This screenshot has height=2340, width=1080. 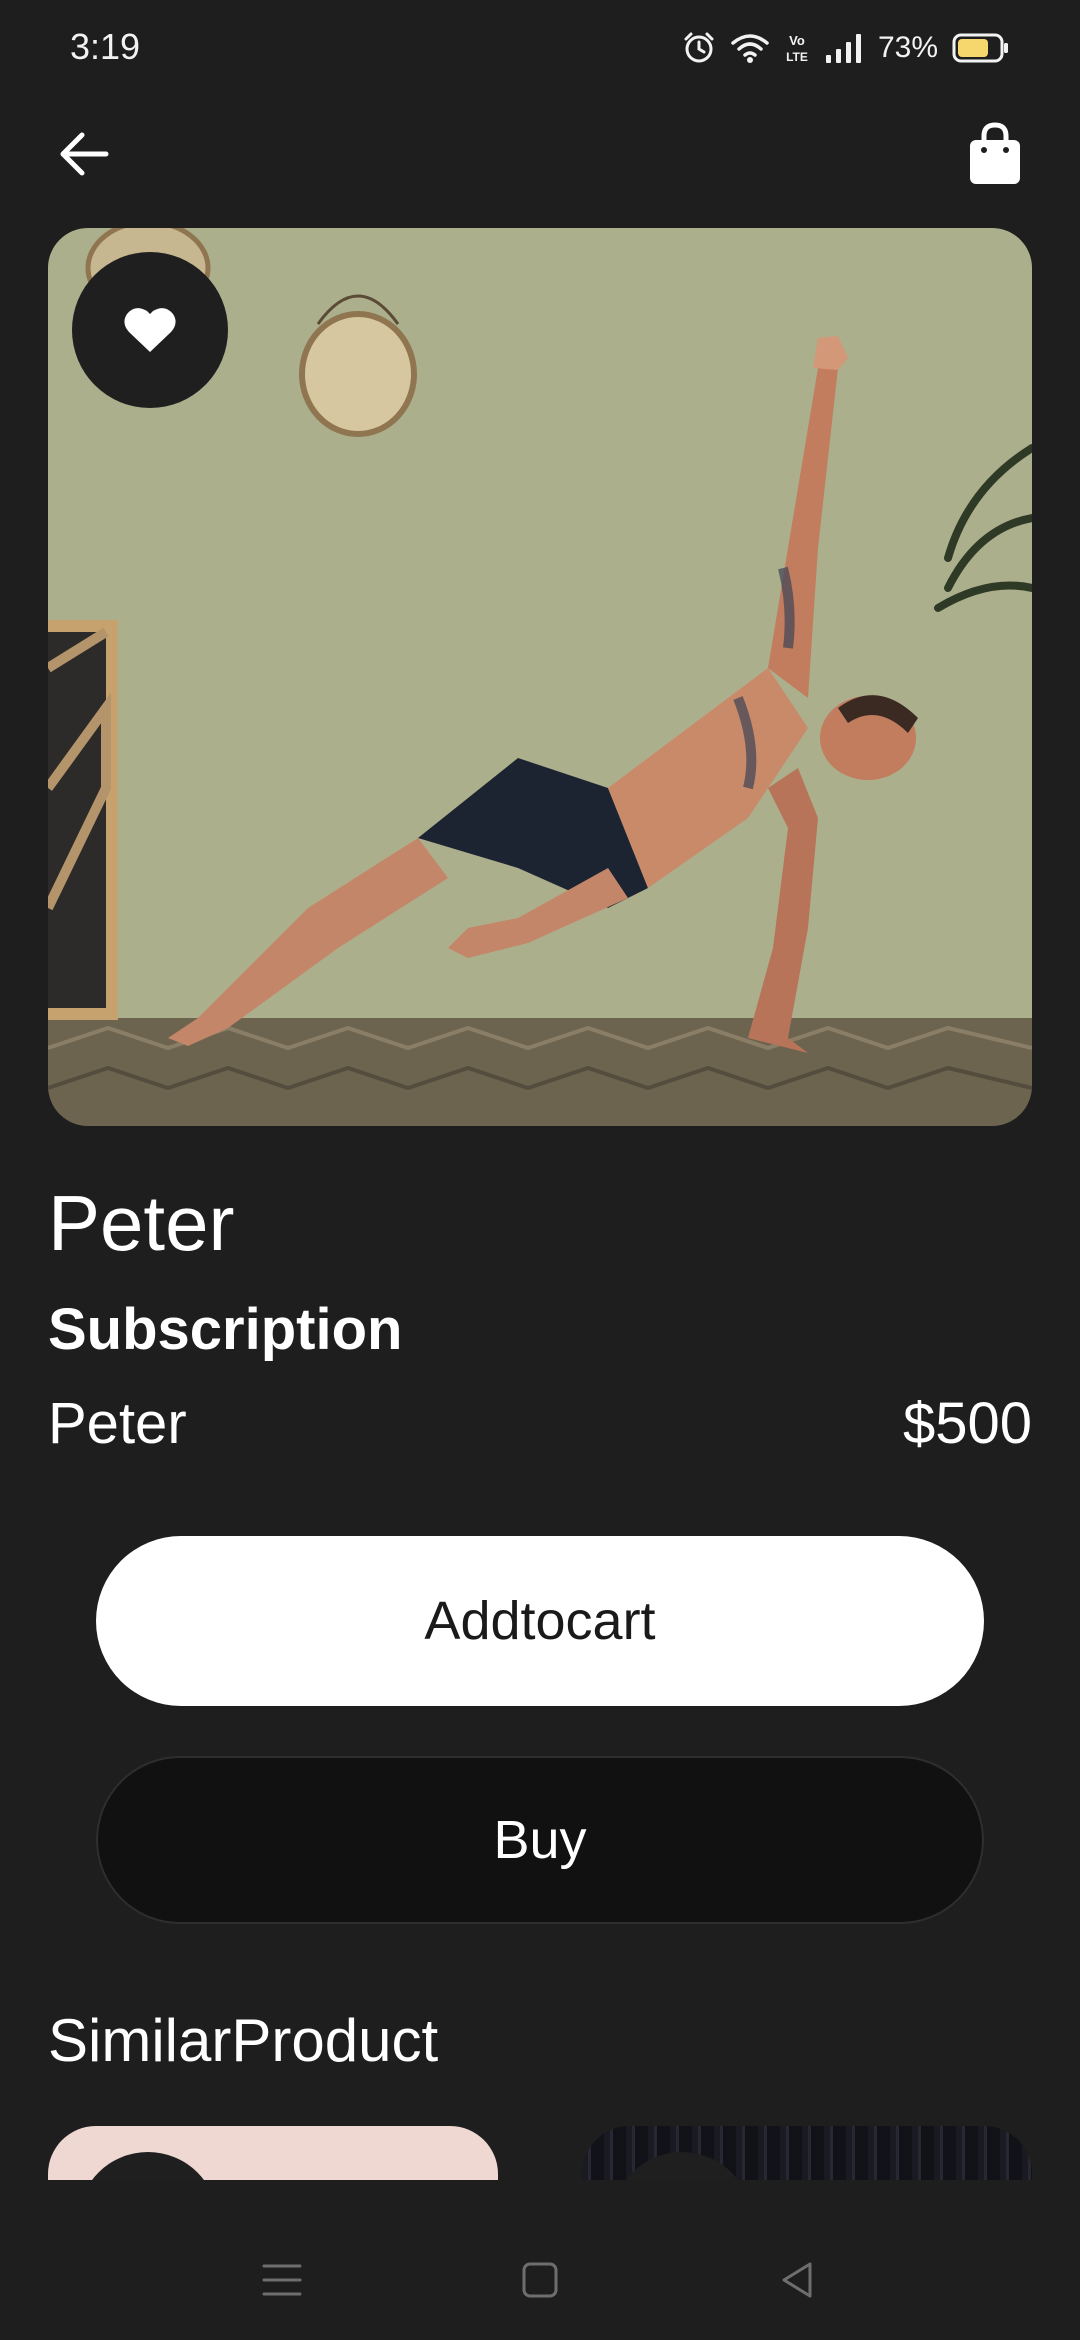 I want to click on heart-icon, so click(x=150, y=330).